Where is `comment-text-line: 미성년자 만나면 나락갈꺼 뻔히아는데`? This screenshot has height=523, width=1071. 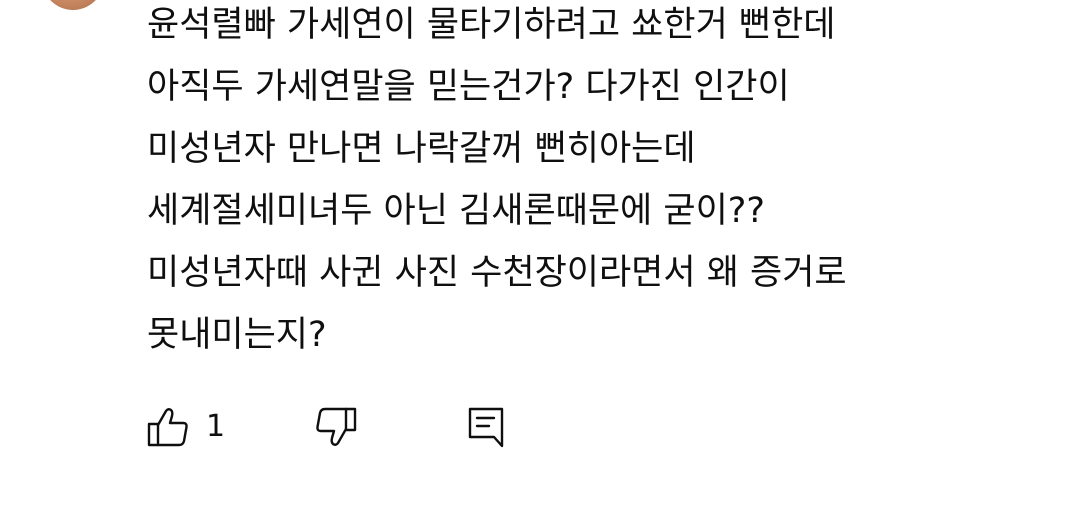
comment-text-line: 미성년자 만나면 나락갈꺼 뻔히아는데 is located at coordinates (421, 149).